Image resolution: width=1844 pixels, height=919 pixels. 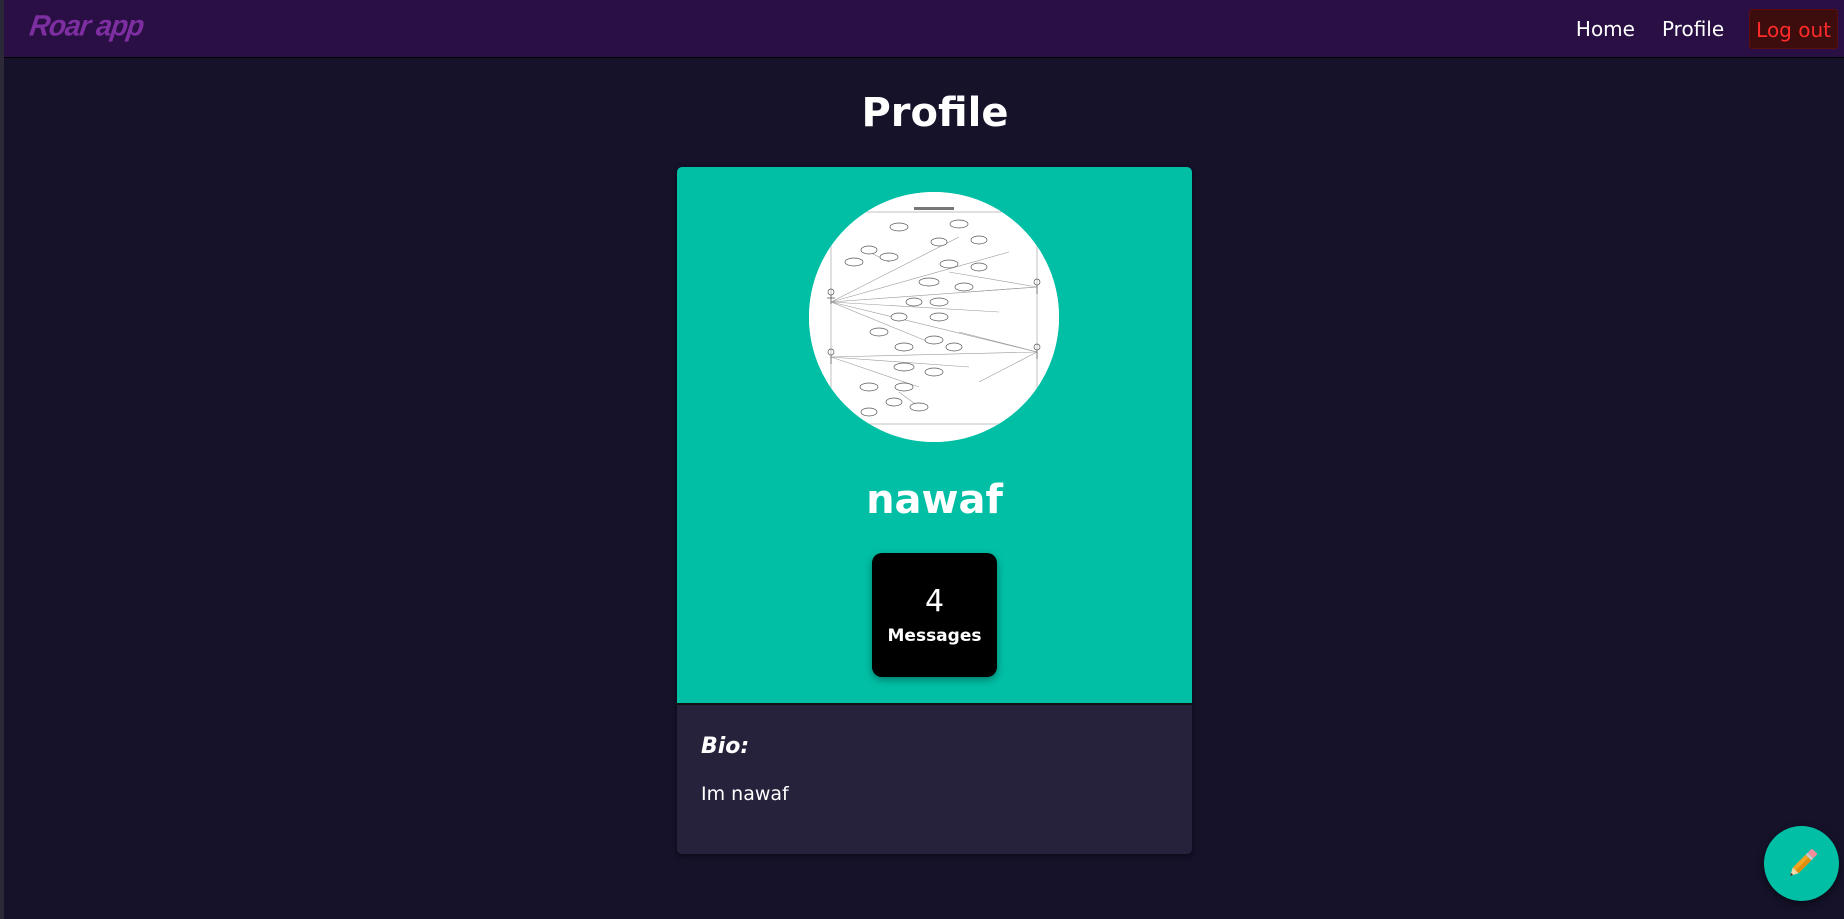 I want to click on profile-username: nawaf, so click(x=934, y=500).